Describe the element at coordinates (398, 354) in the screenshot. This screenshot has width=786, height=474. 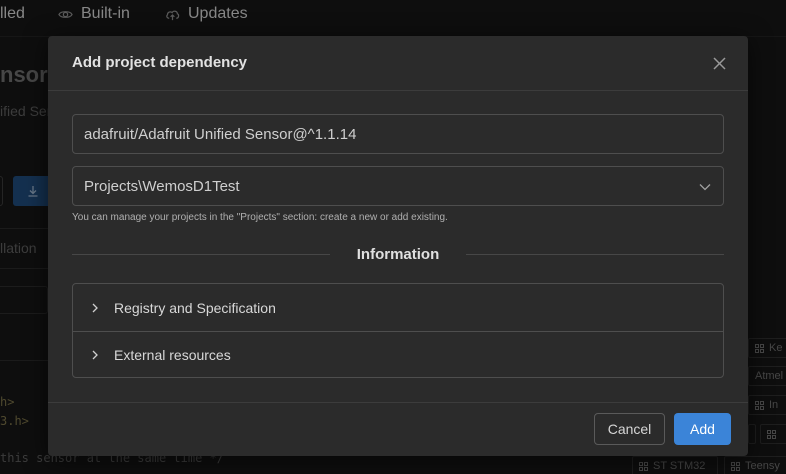
I see `accordion-external-resources: External resources` at that location.